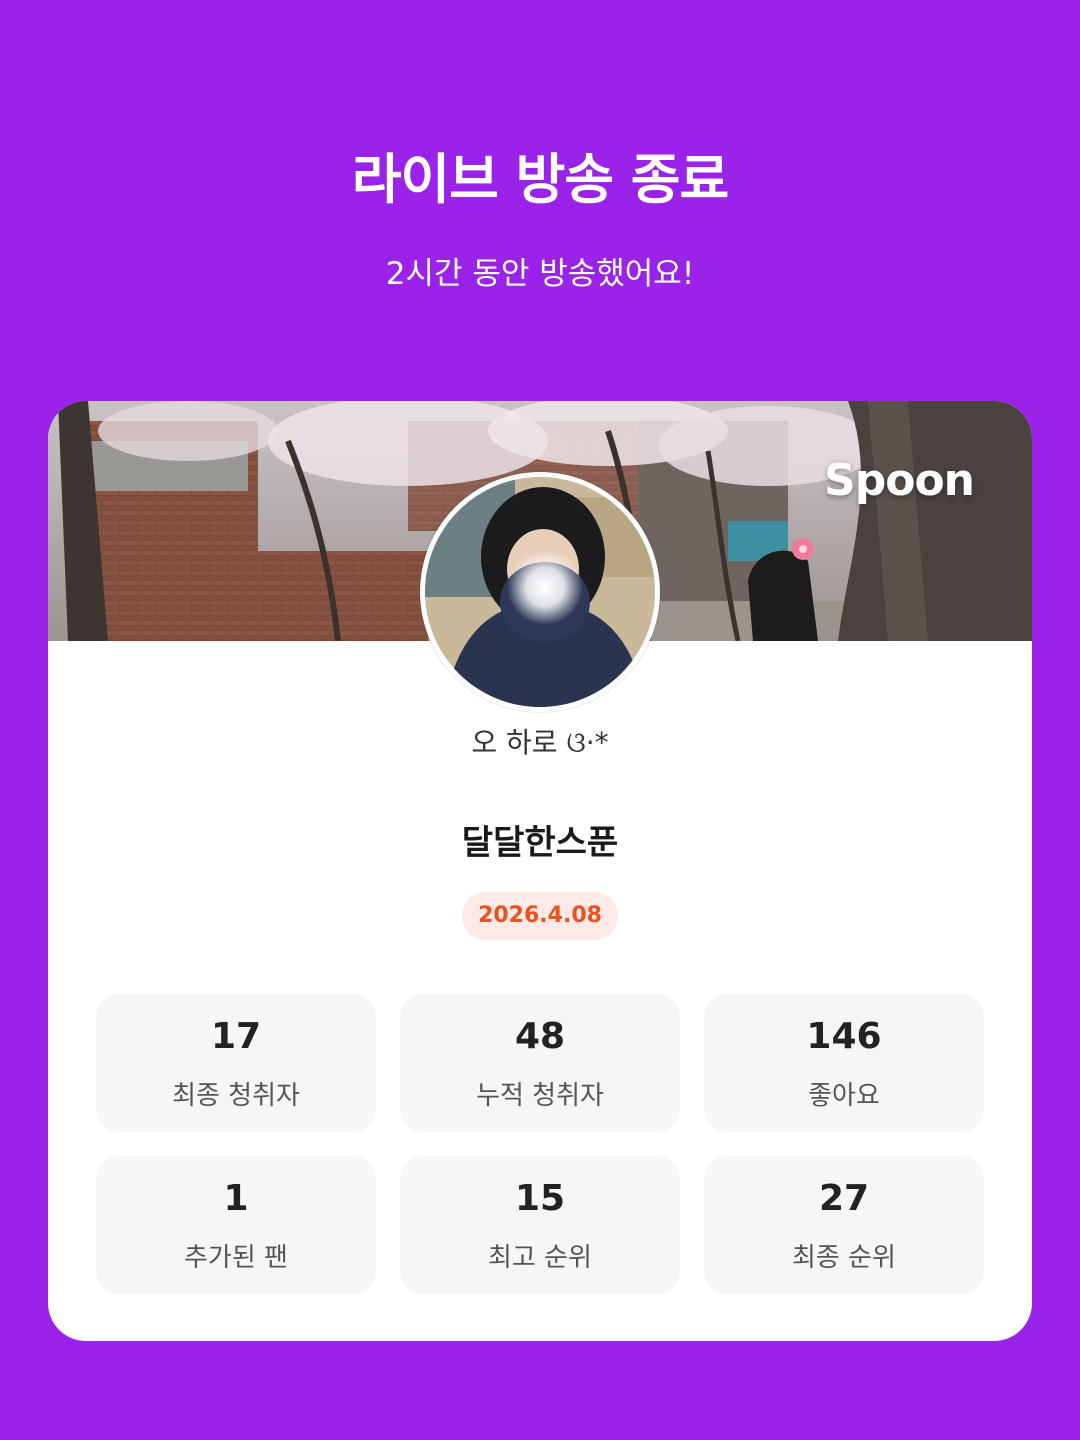  I want to click on stat-new-fans: 1 추가된 팬, so click(236, 1225).